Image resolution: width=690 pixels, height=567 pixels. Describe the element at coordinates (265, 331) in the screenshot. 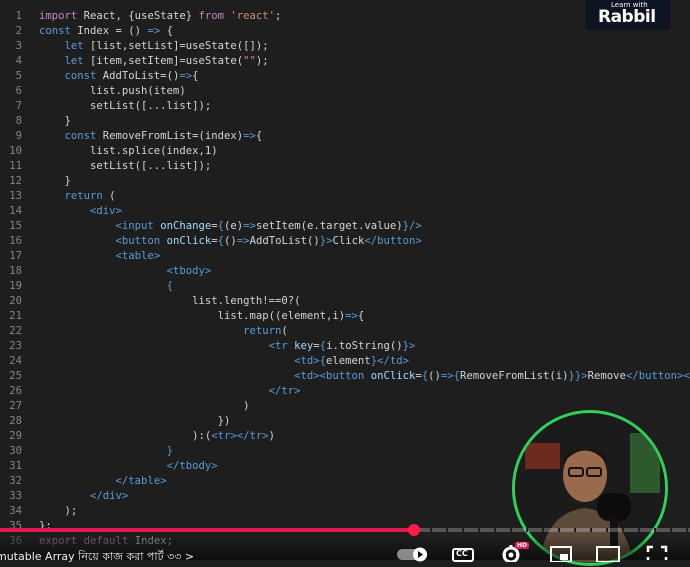

I see `code-text: return(` at that location.